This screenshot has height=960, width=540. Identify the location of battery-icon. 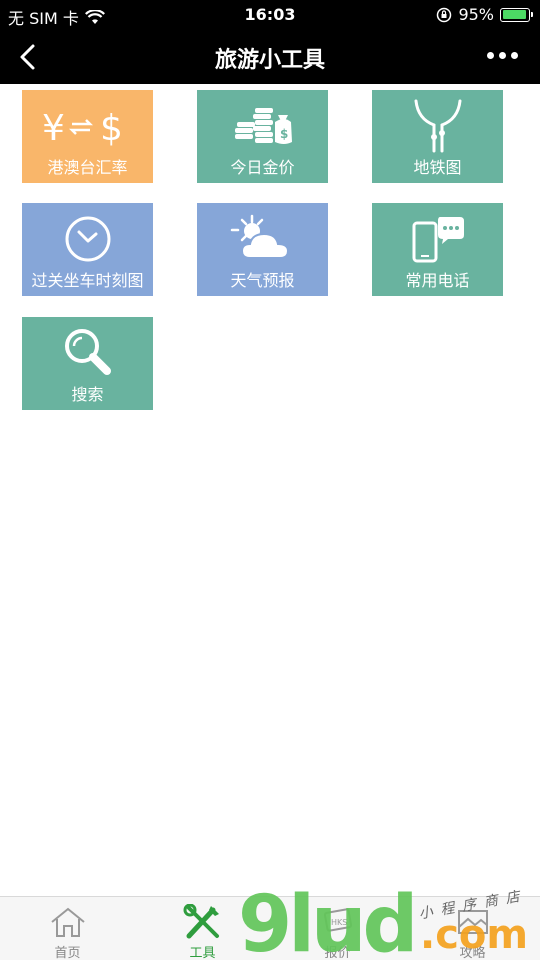
(516, 14).